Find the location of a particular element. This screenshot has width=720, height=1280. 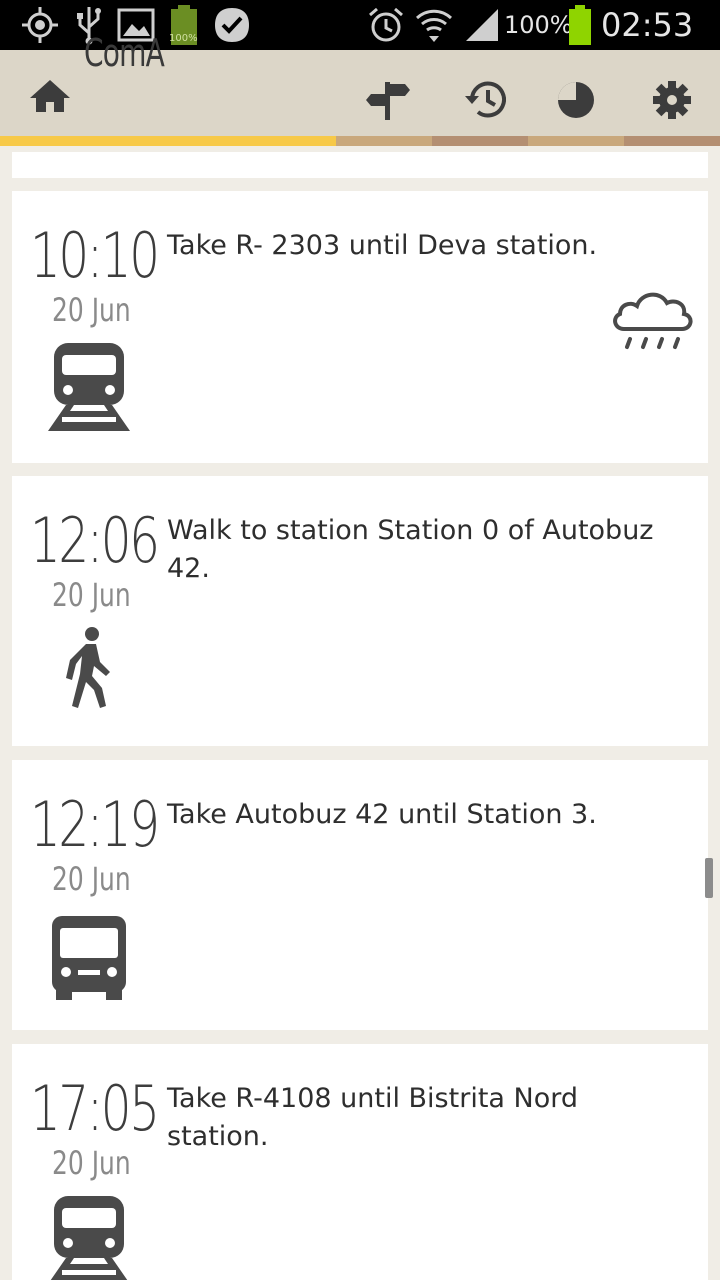

step-time: 12:06 is located at coordinates (95, 540).